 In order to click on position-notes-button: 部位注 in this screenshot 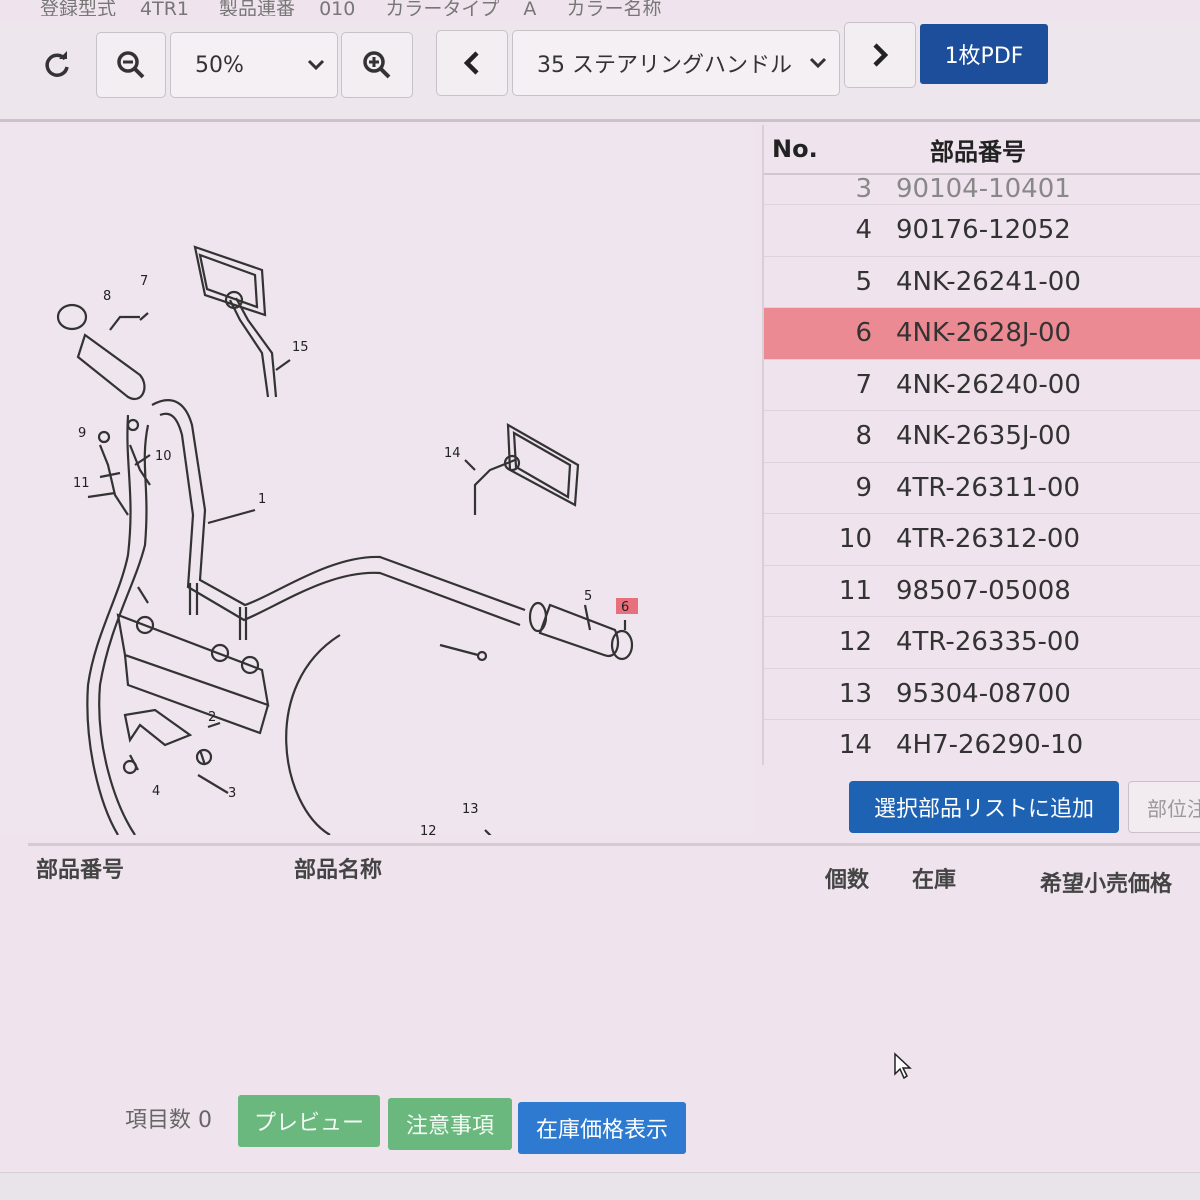, I will do `click(1164, 807)`.